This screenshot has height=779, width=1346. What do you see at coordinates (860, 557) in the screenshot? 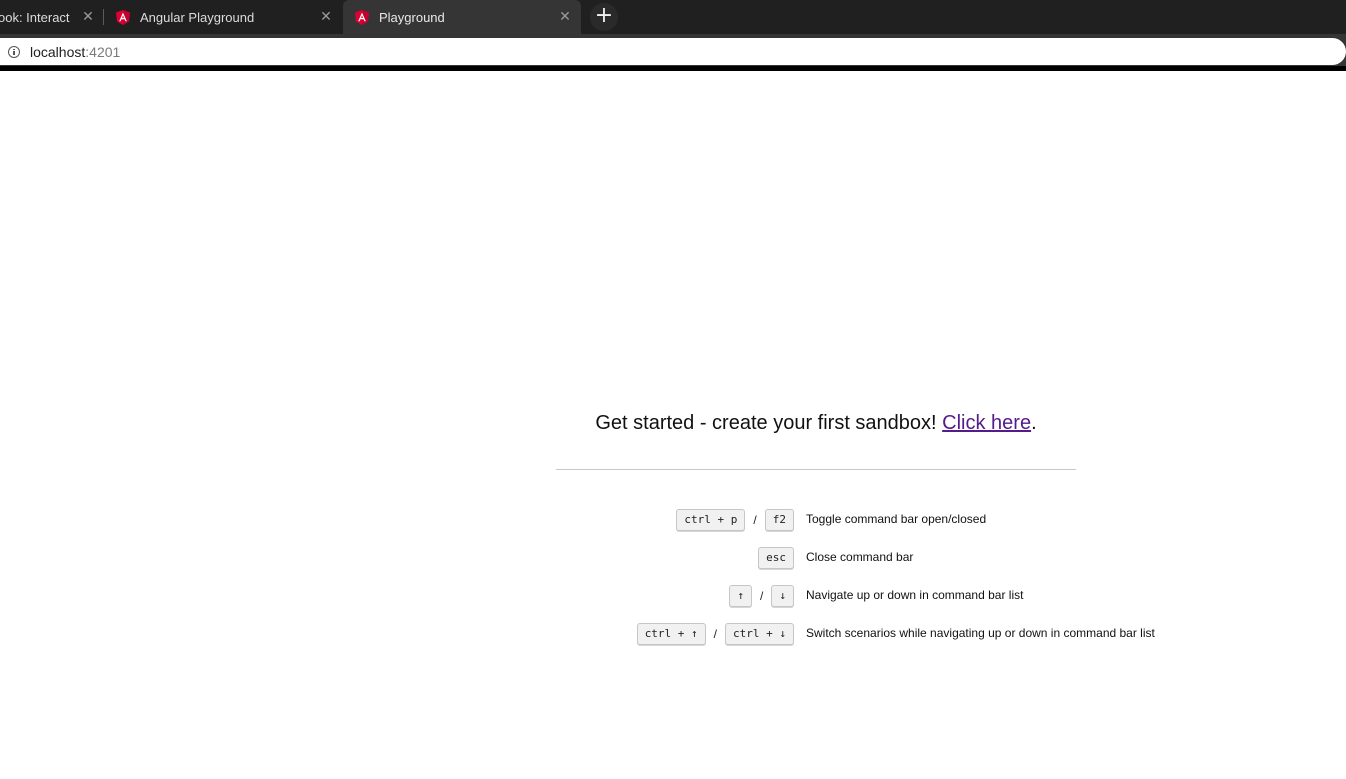
I see `shortcut-description: Close command bar` at bounding box center [860, 557].